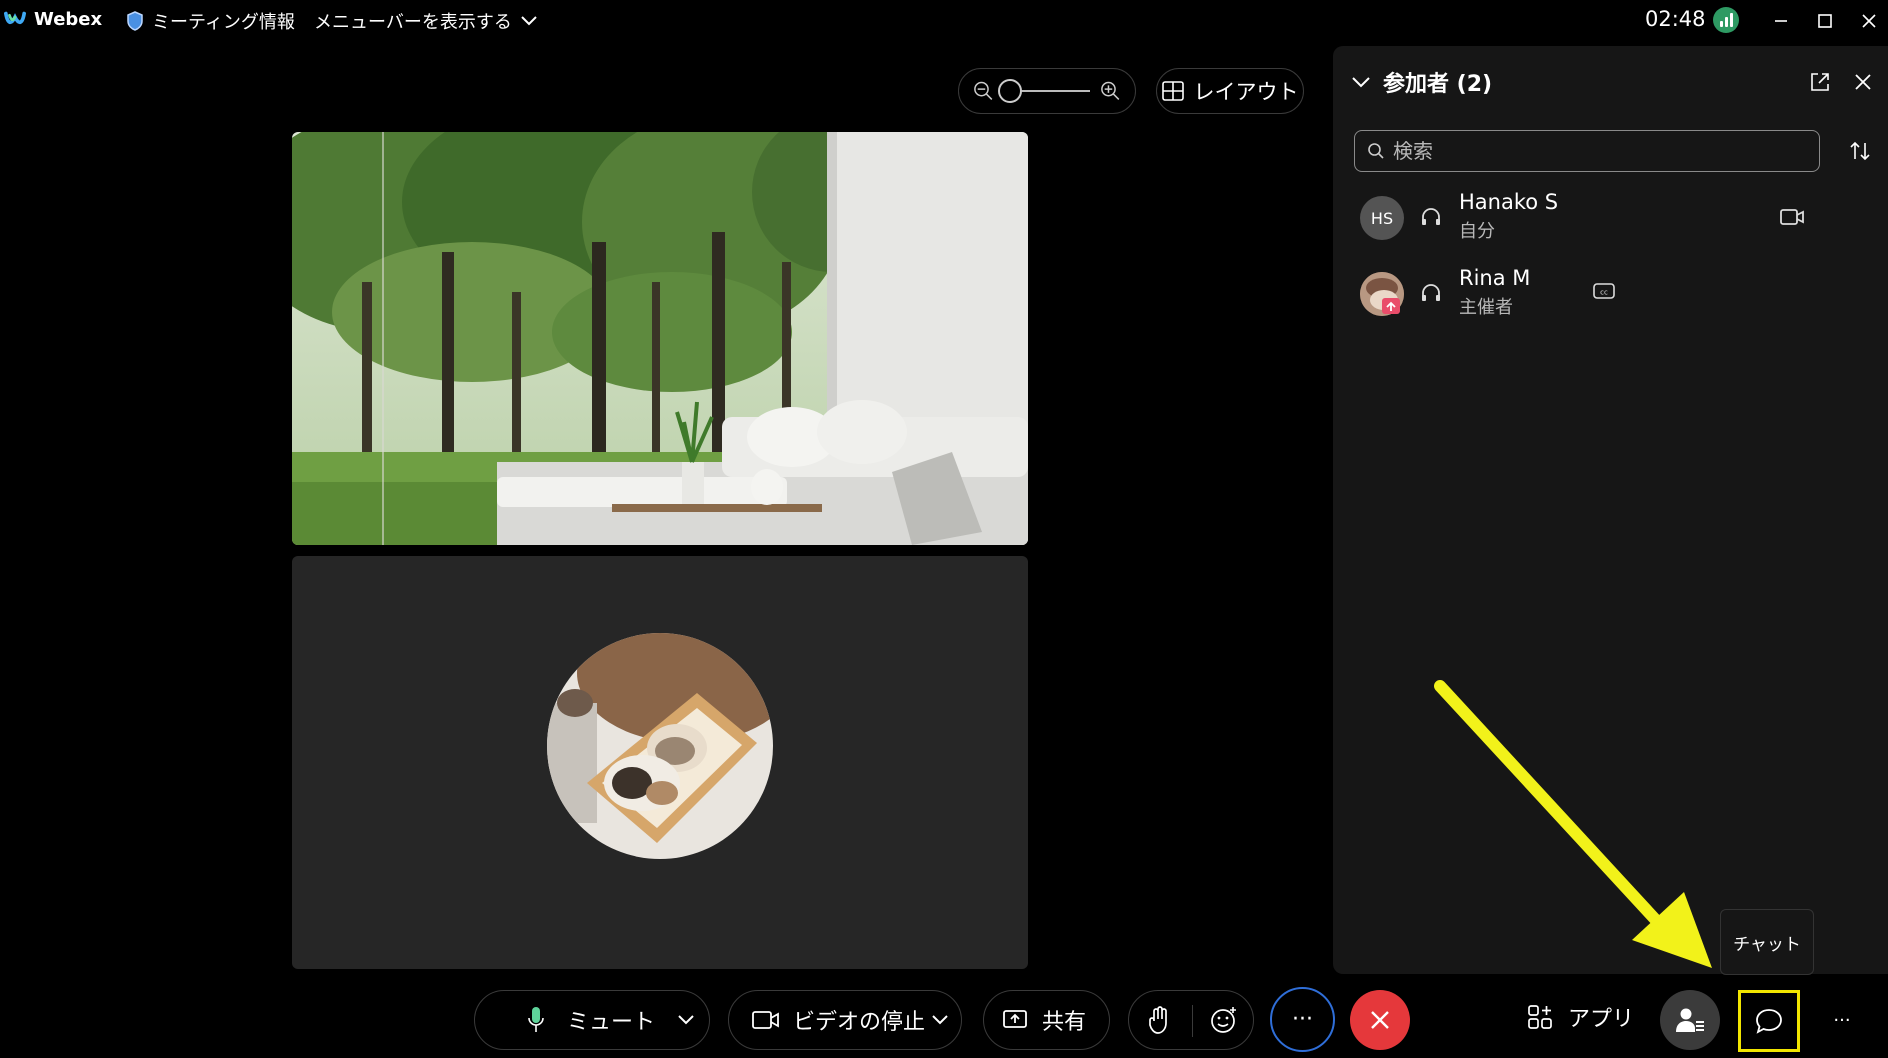 The width and height of the screenshot is (1888, 1058). Describe the element at coordinates (611, 1022) in the screenshot. I see `mute-label: ミュート` at that location.